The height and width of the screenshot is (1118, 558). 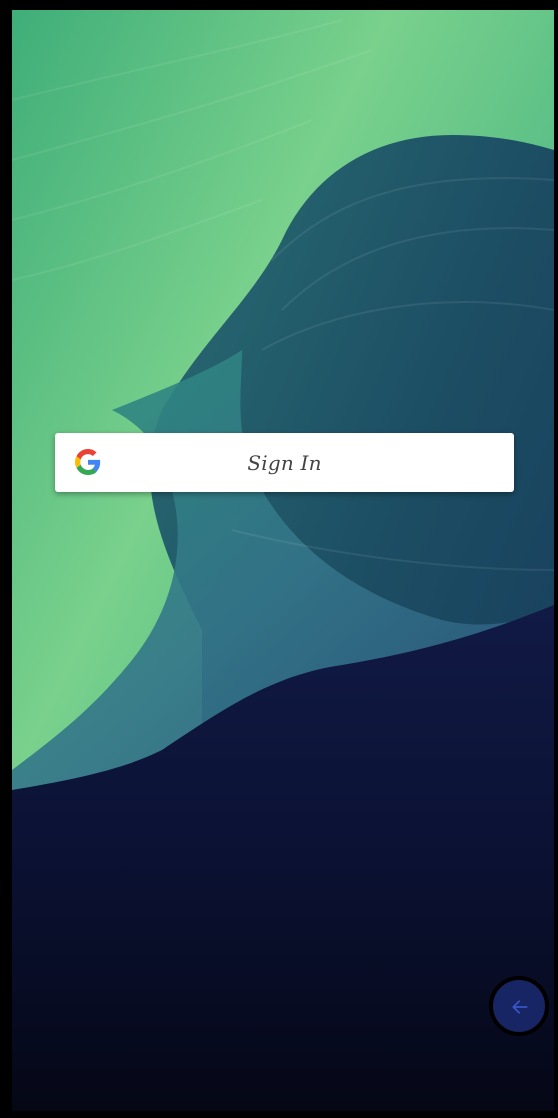 I want to click on back-button, so click(x=519, y=1006).